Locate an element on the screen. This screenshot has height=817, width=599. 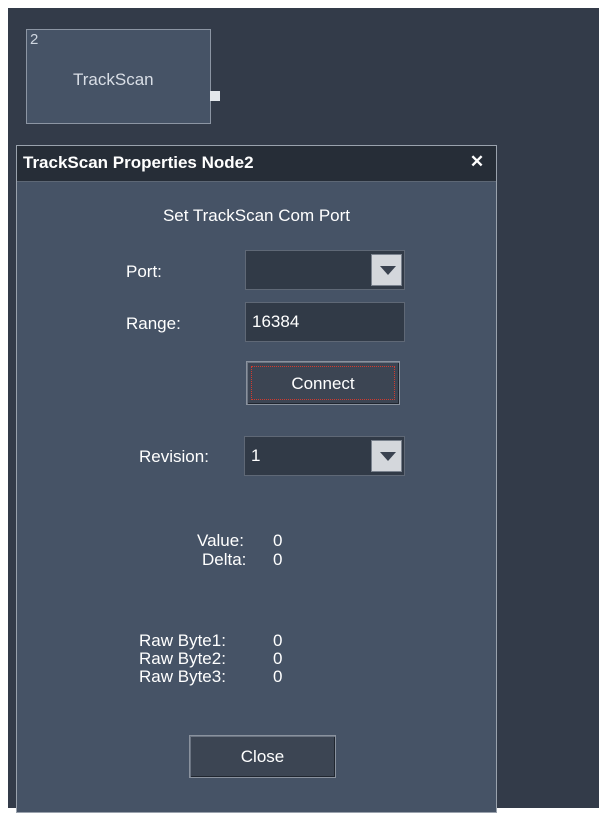
value-readout: 0 is located at coordinates (278, 540).